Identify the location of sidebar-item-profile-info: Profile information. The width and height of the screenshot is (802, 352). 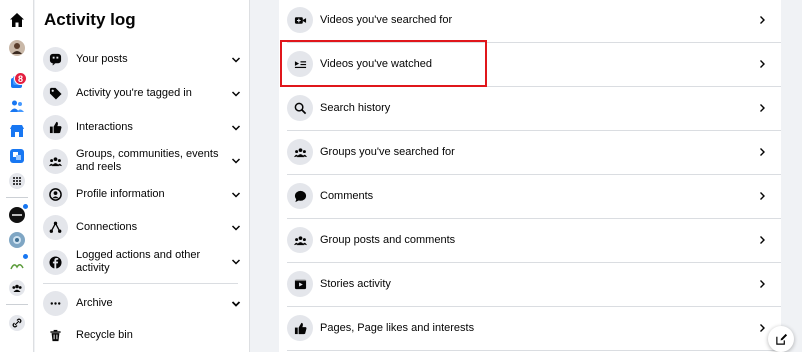
(143, 194).